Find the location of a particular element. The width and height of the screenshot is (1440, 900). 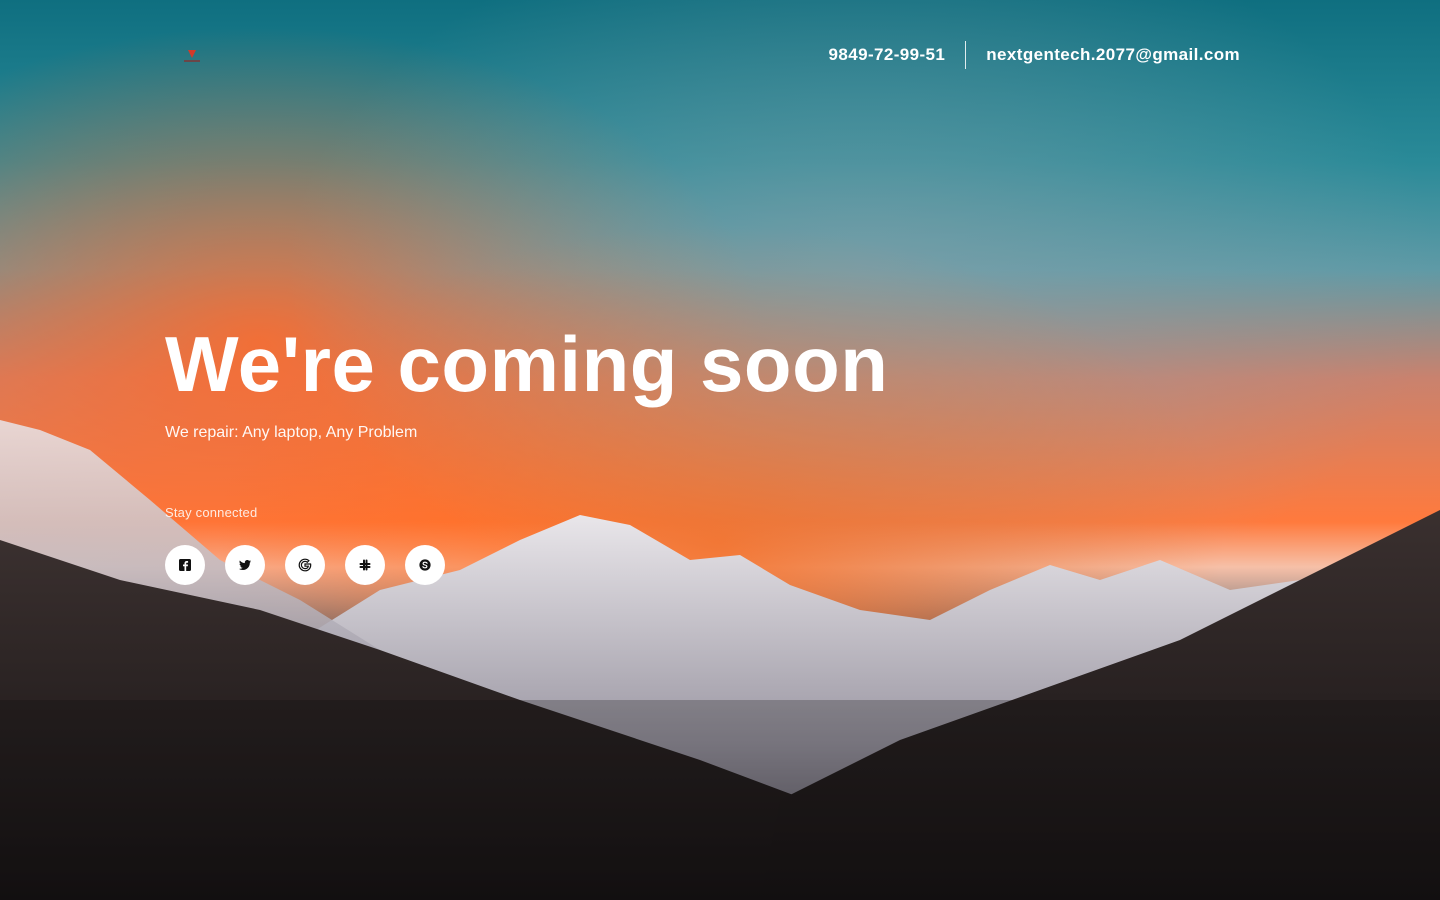

slack-button is located at coordinates (365, 565).